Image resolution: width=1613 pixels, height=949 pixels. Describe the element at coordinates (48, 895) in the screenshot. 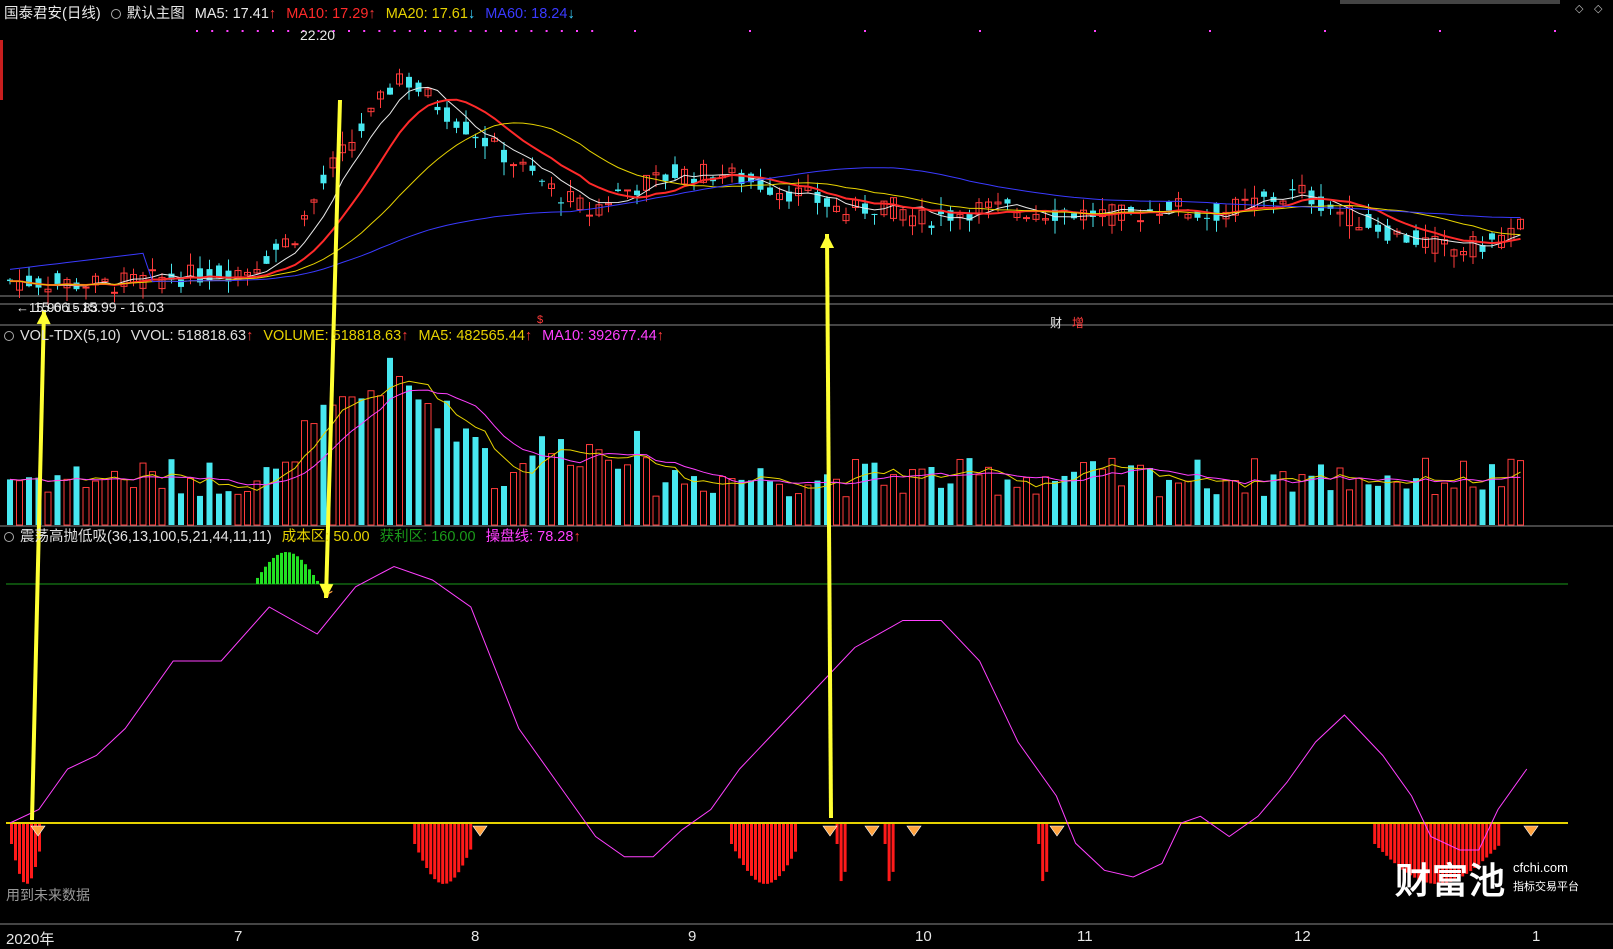

I see `future-data-watermark: 用到未来数据` at that location.